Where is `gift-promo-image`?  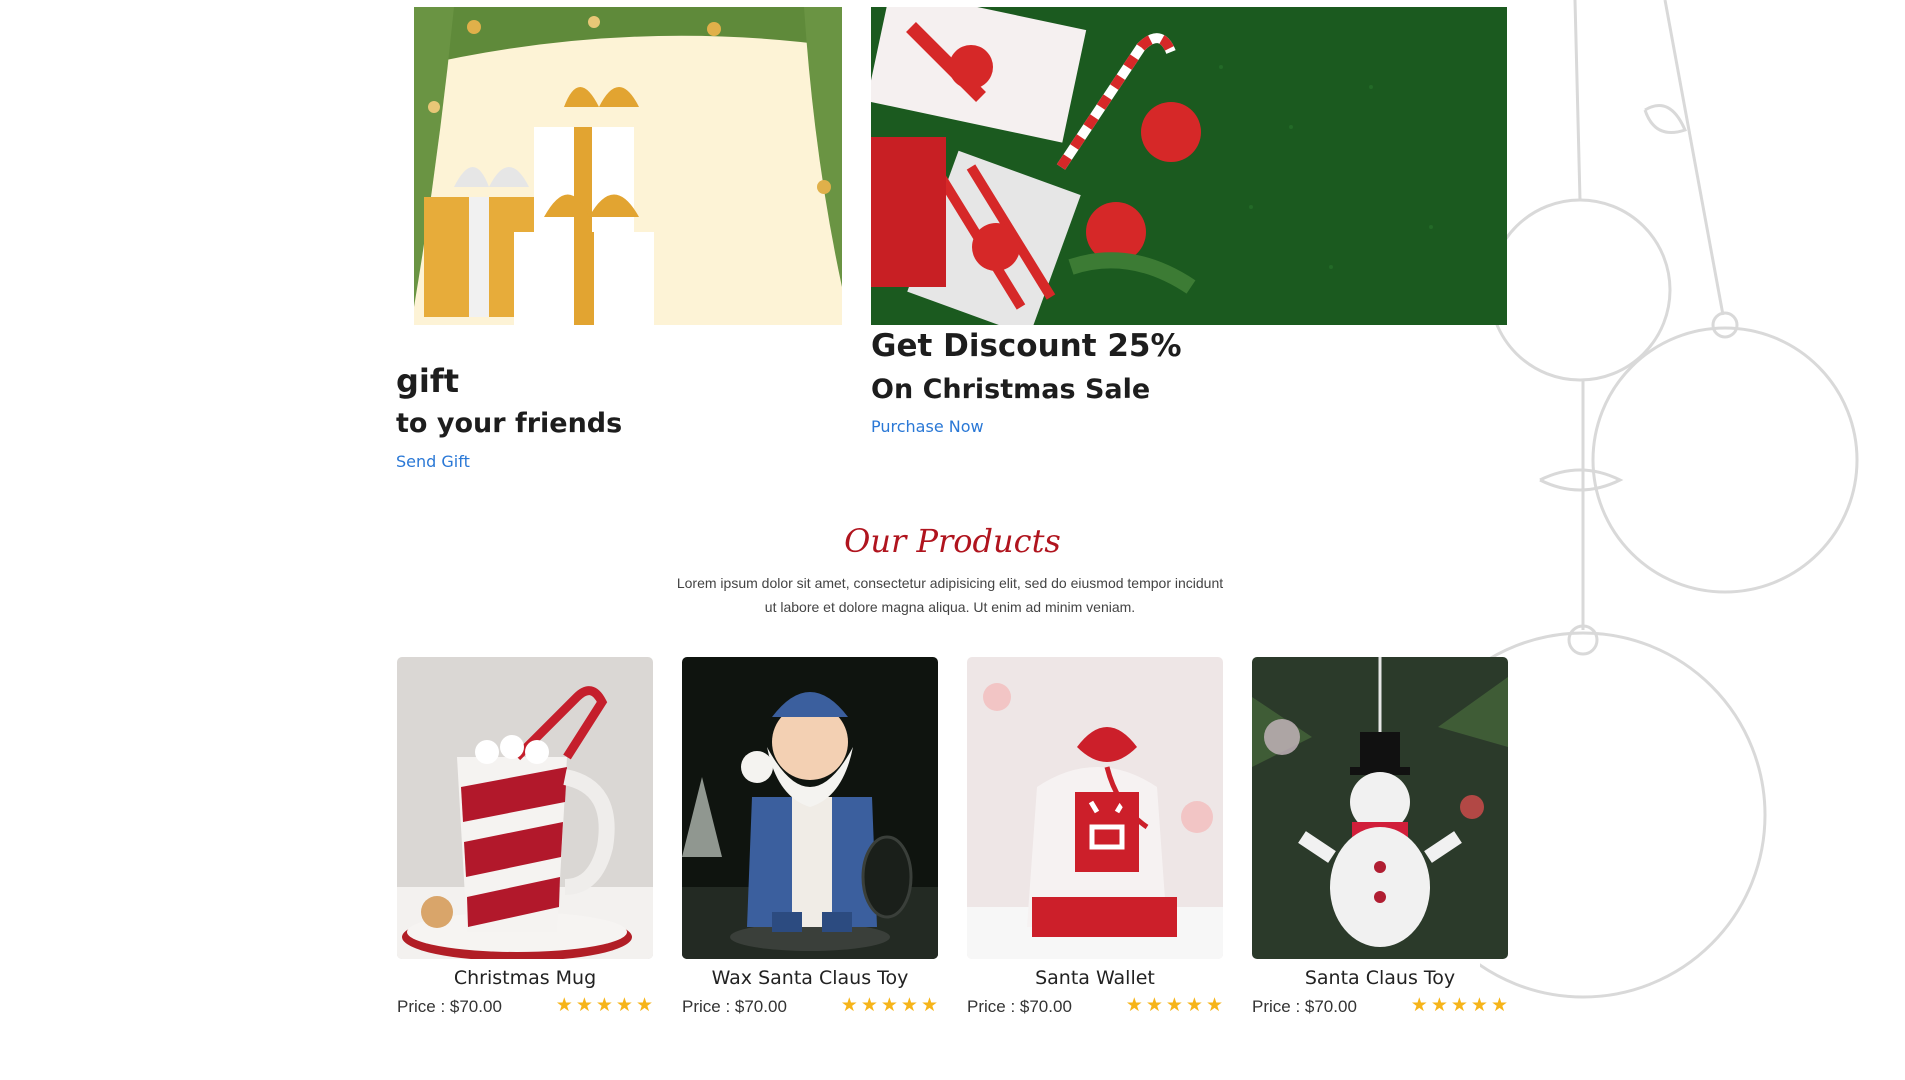 gift-promo-image is located at coordinates (628, 166).